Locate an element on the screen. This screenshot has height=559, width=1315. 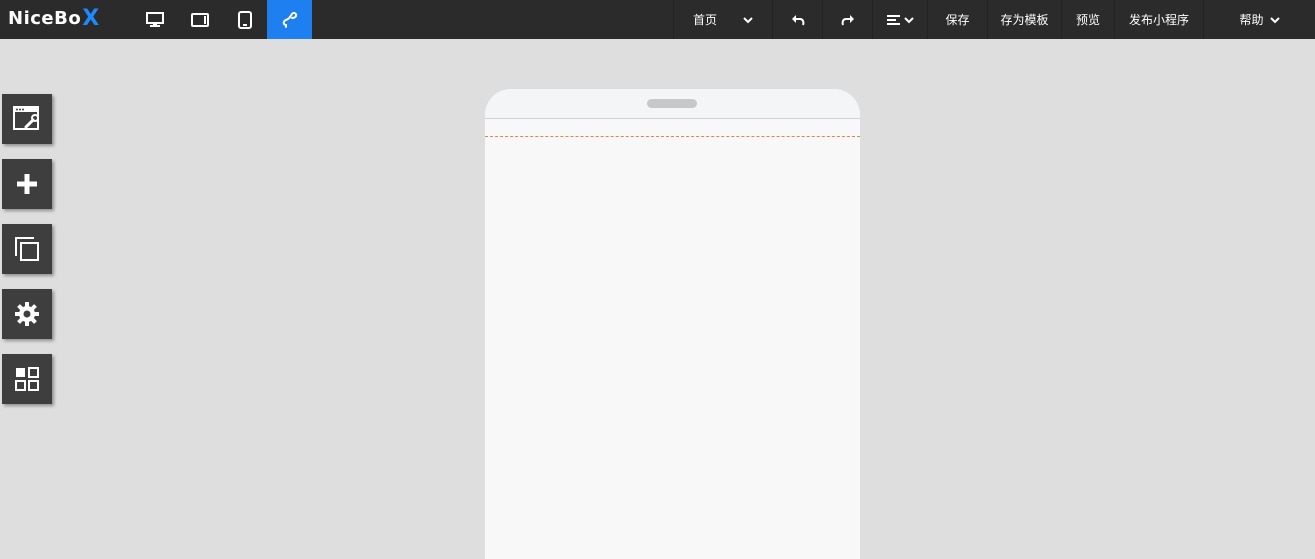
phone-speaker is located at coordinates (672, 103).